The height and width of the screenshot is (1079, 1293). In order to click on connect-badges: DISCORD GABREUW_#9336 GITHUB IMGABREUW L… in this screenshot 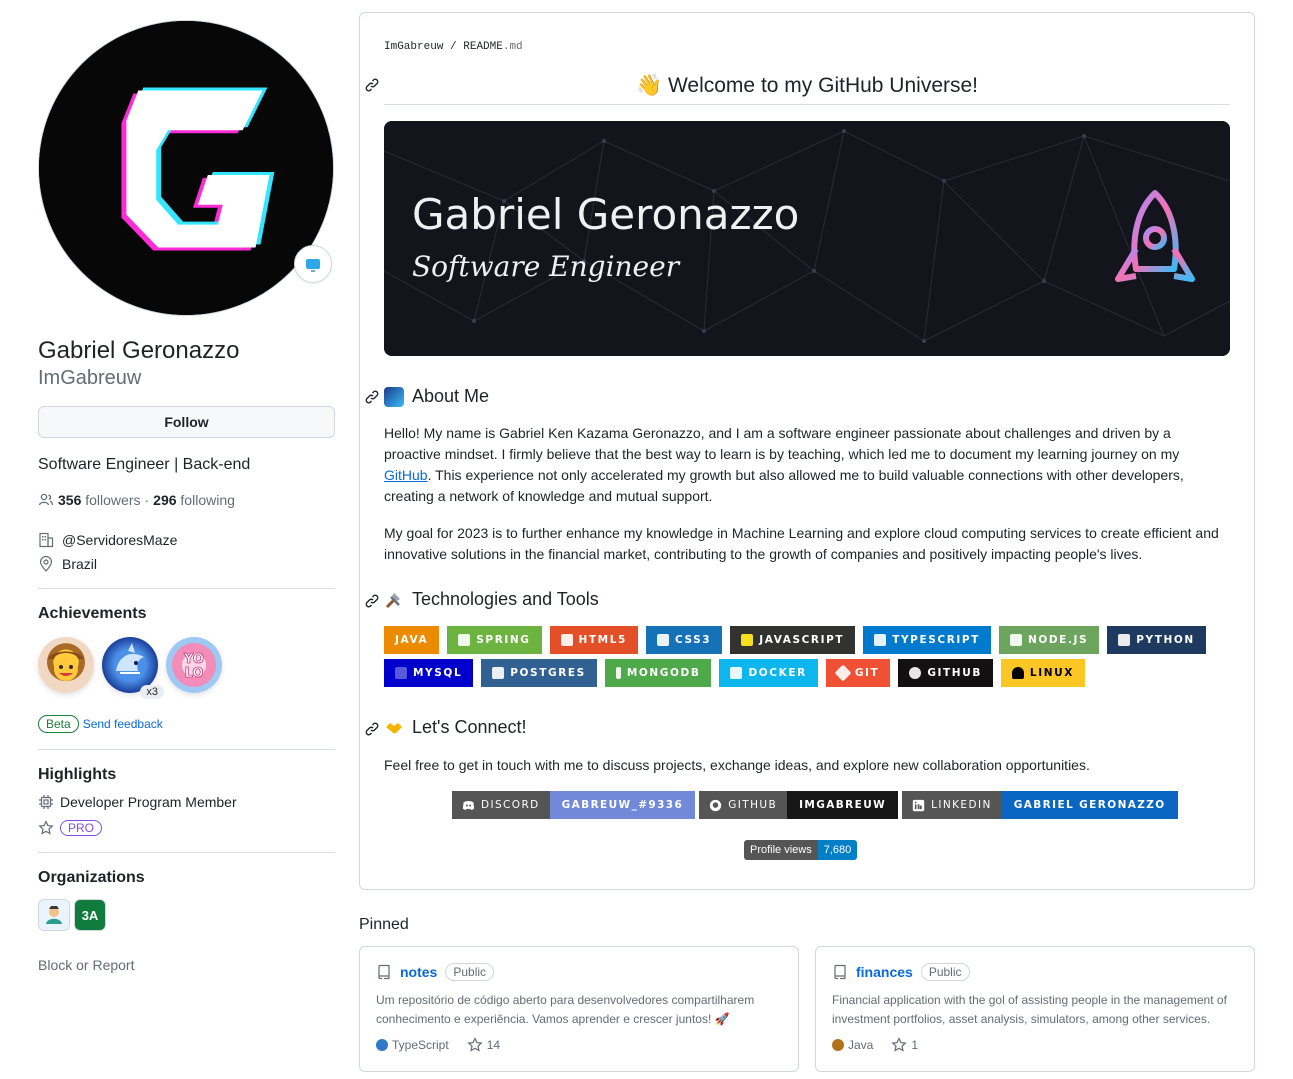, I will do `click(815, 805)`.